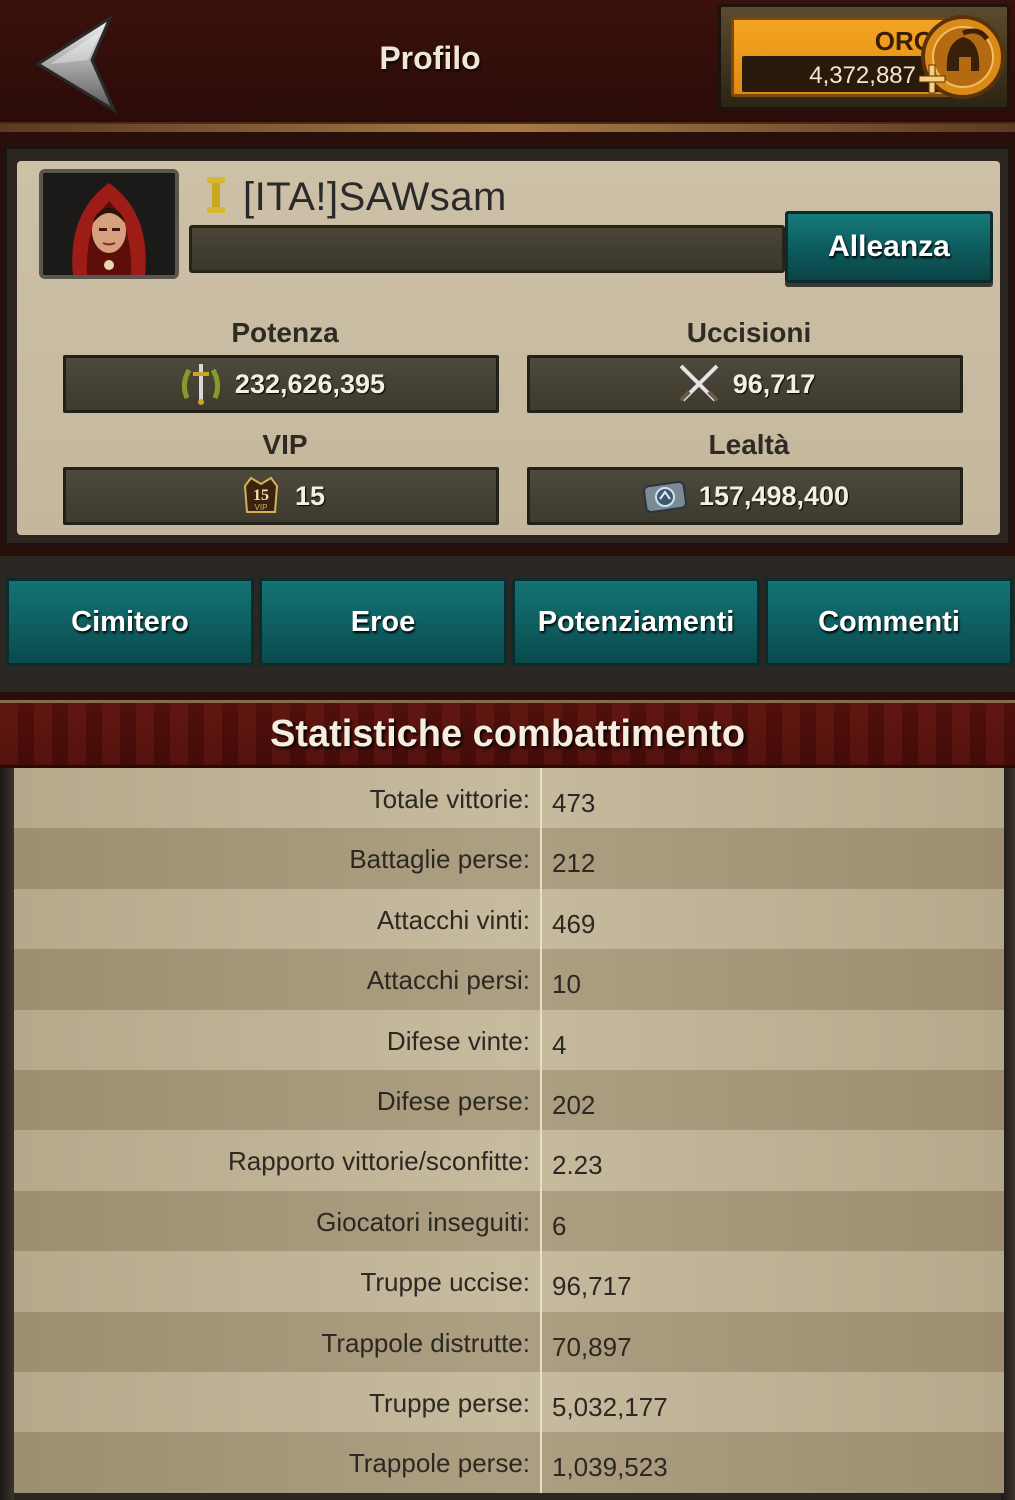  I want to click on kills-value: 96,717, so click(774, 383).